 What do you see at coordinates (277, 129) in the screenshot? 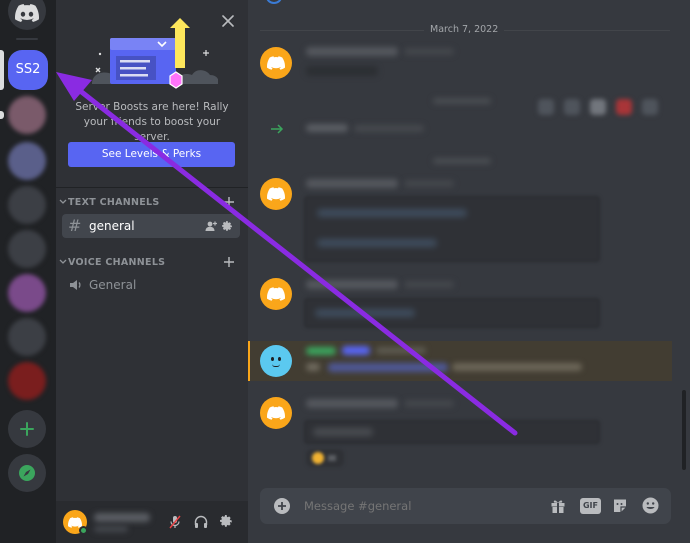
I see `member-join-arrow-icon` at bounding box center [277, 129].